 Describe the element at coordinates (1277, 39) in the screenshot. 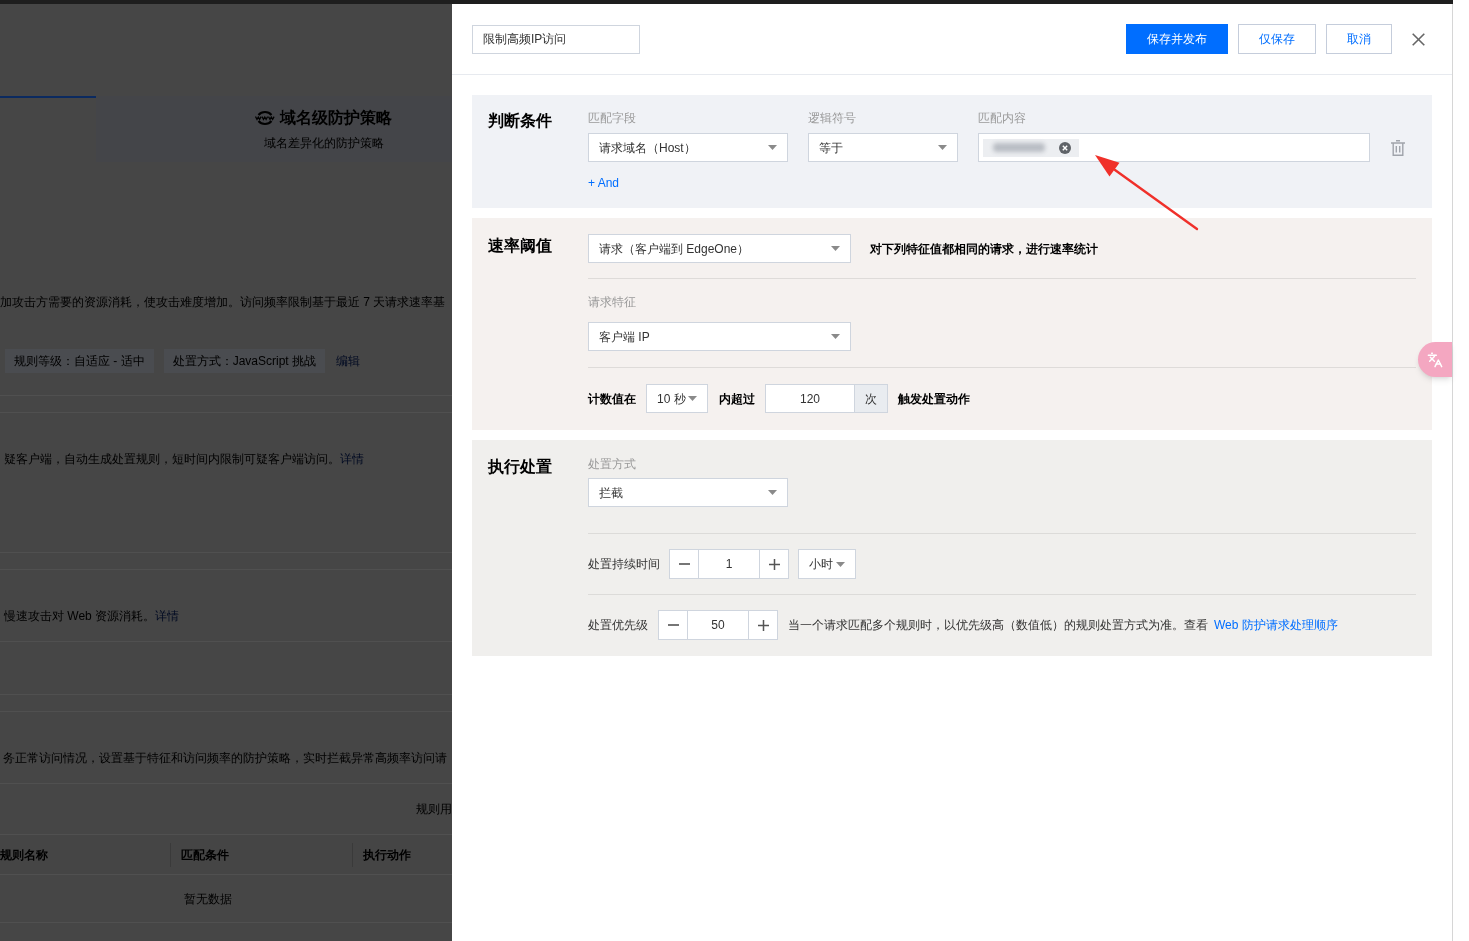

I see `action-button: 仅保存` at that location.